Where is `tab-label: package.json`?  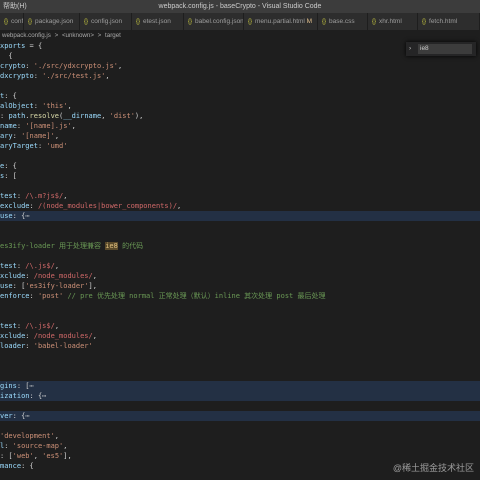 tab-label: package.json is located at coordinates (54, 21).